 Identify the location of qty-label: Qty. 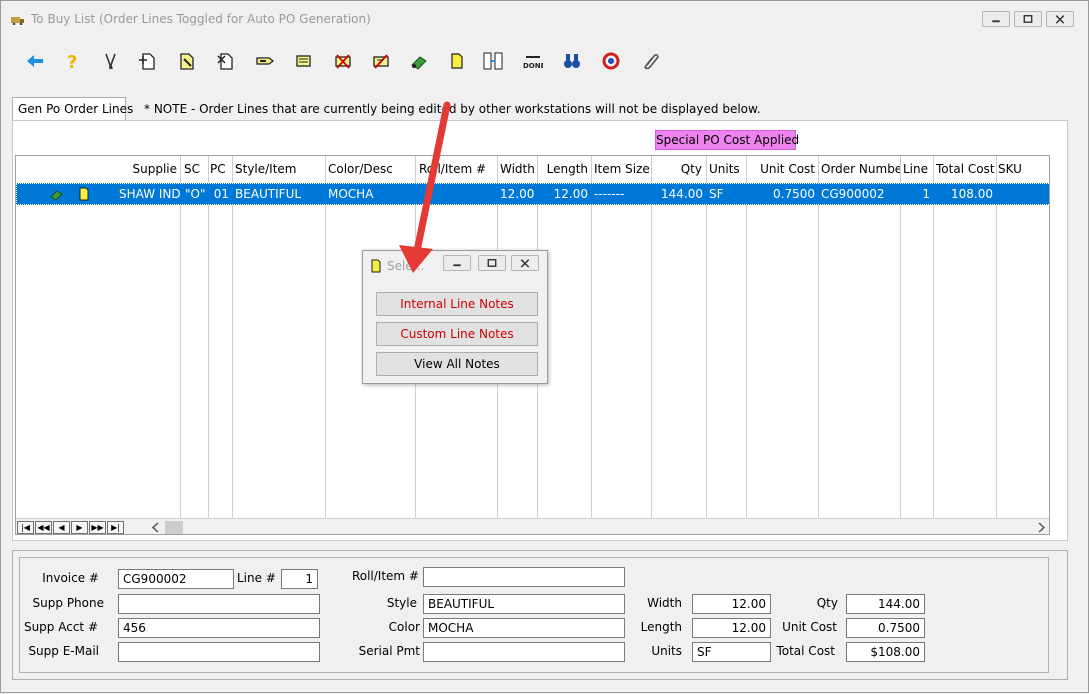
(827, 603).